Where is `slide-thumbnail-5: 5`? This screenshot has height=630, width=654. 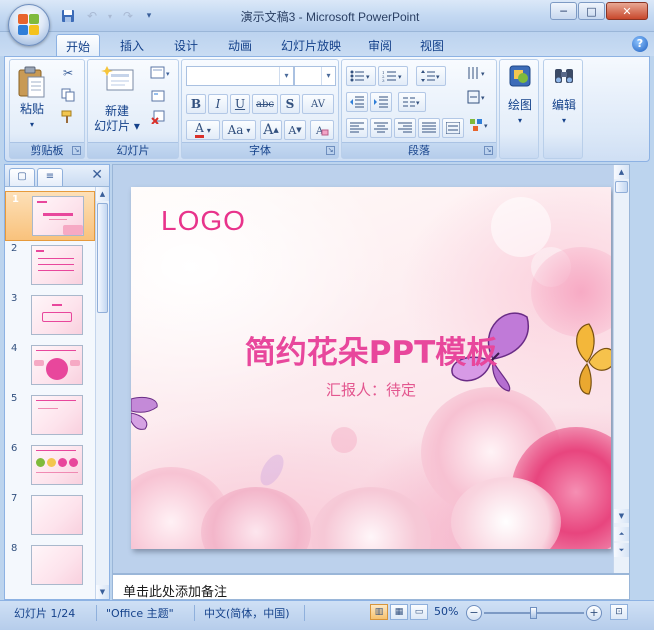 slide-thumbnail-5: 5 is located at coordinates (50, 416).